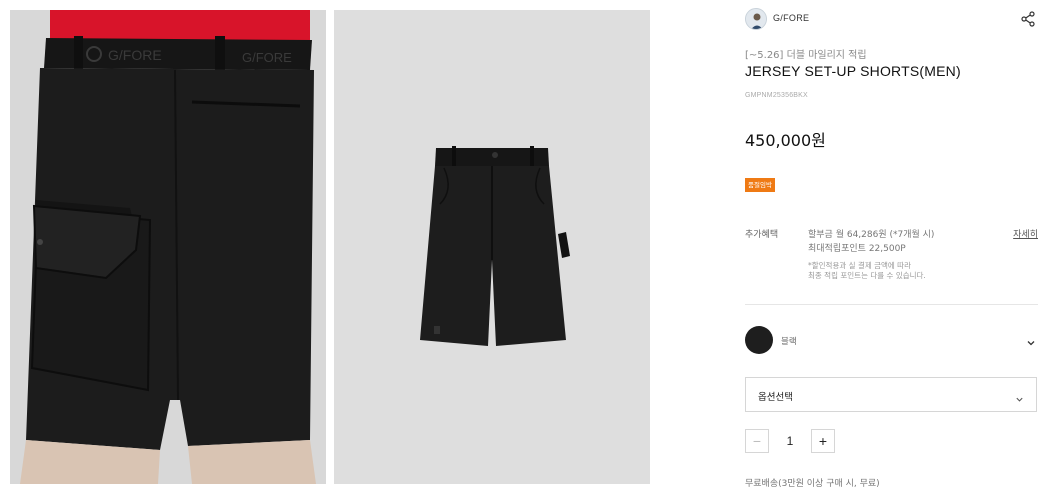 The image size is (1043, 495). I want to click on quantity-decrease-button: −, so click(757, 441).